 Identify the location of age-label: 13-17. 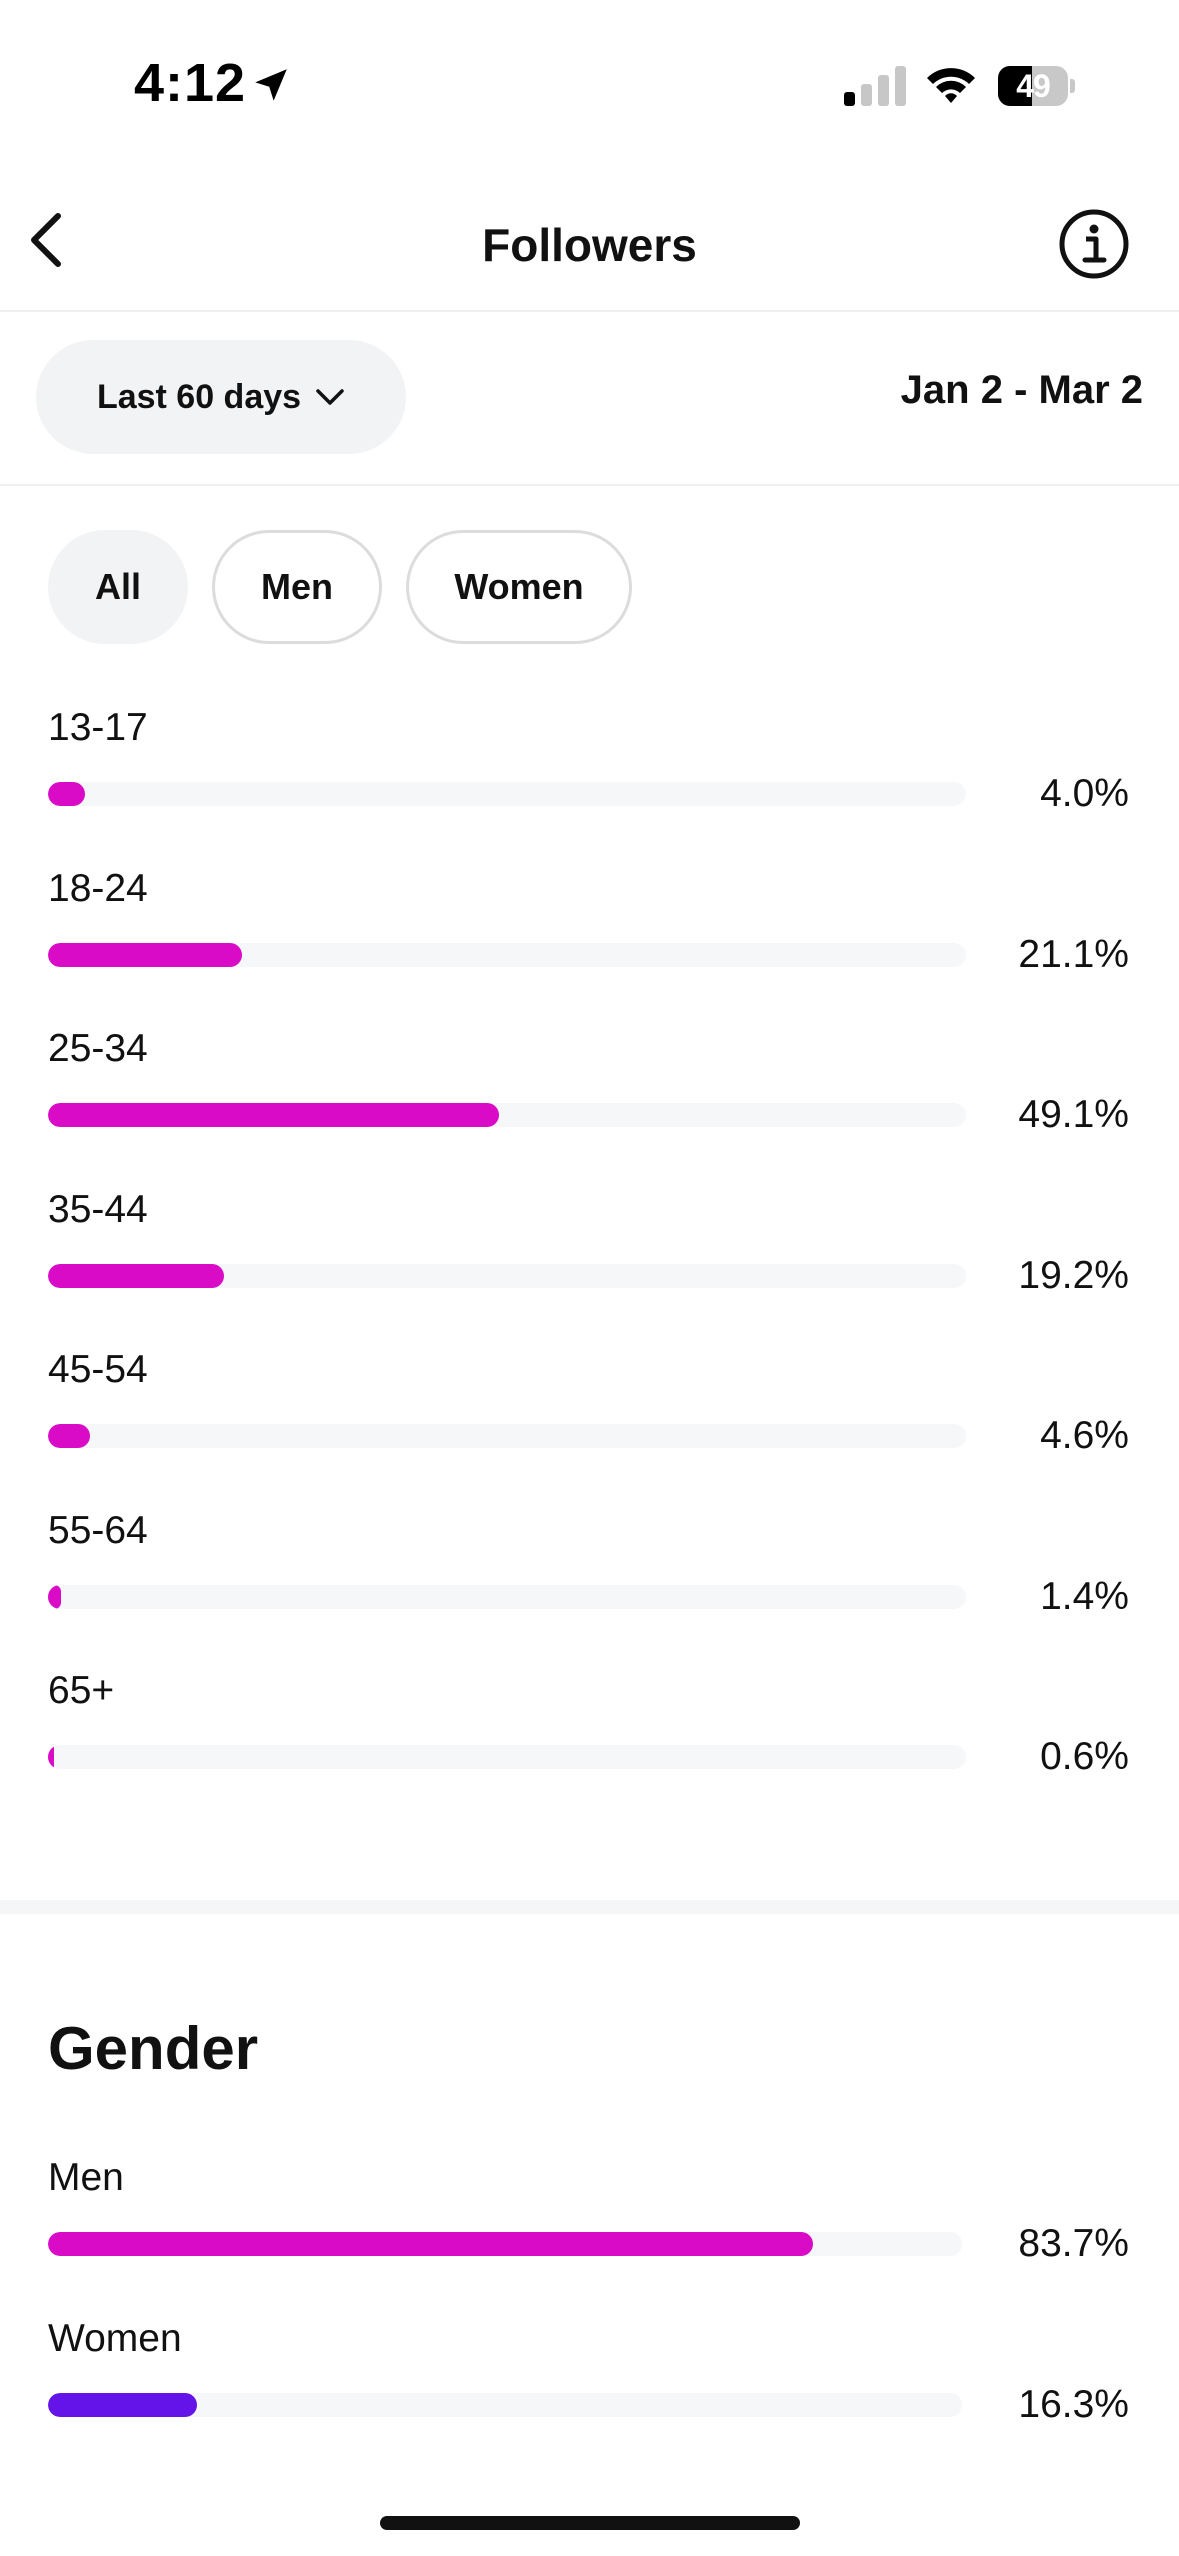
(98, 727).